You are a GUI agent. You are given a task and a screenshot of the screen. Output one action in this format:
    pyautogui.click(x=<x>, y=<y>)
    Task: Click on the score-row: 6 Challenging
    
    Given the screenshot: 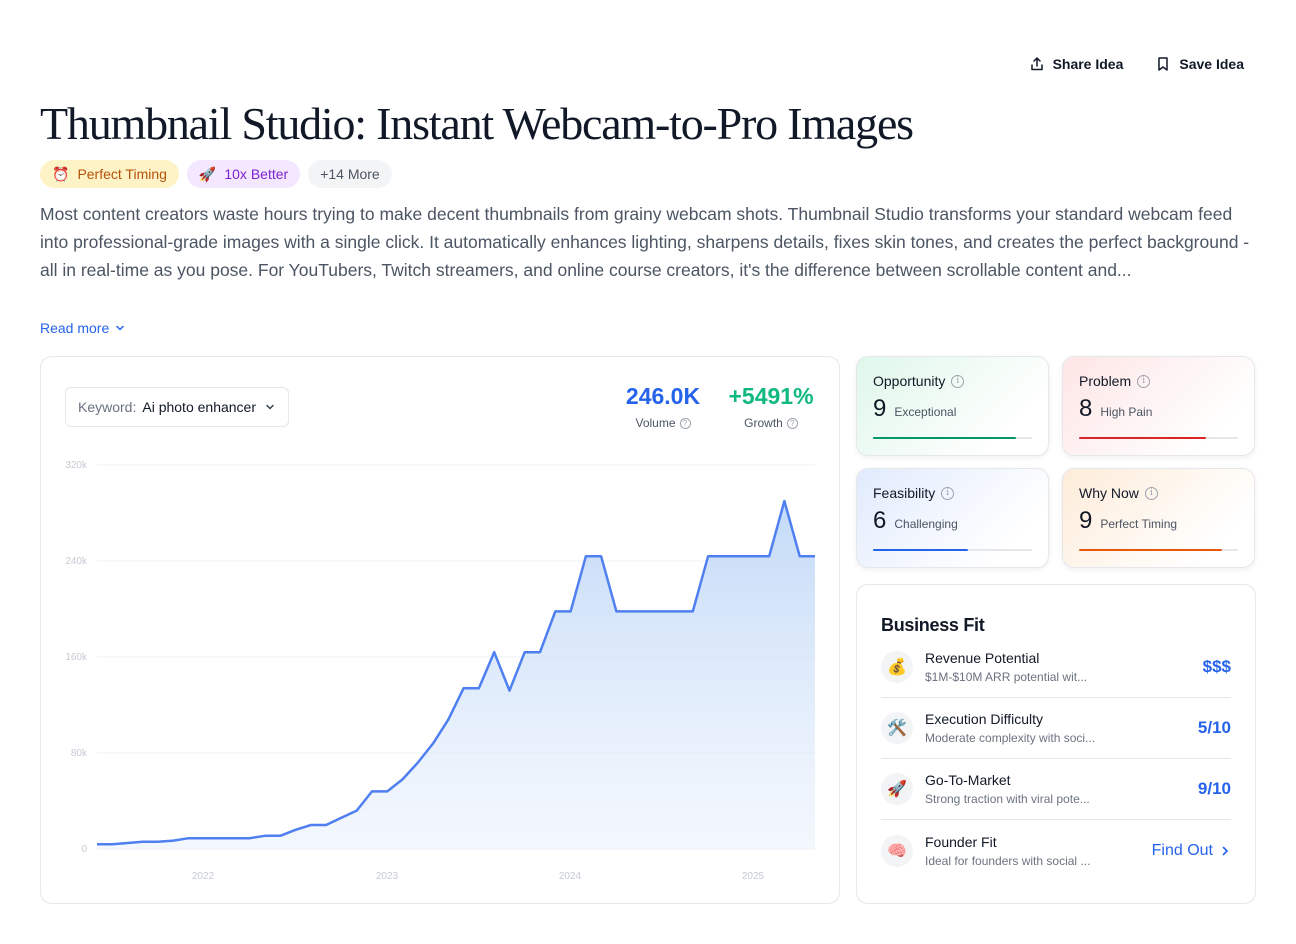 What is the action you would take?
    pyautogui.click(x=952, y=521)
    